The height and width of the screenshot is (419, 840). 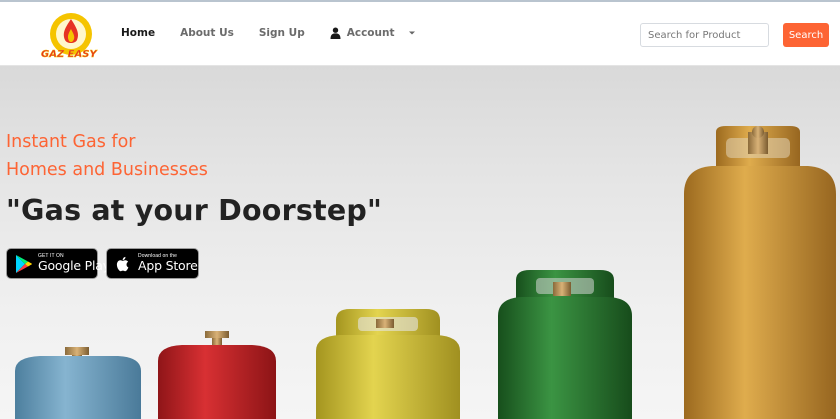 What do you see at coordinates (388, 364) in the screenshot?
I see `yellow-cylinder` at bounding box center [388, 364].